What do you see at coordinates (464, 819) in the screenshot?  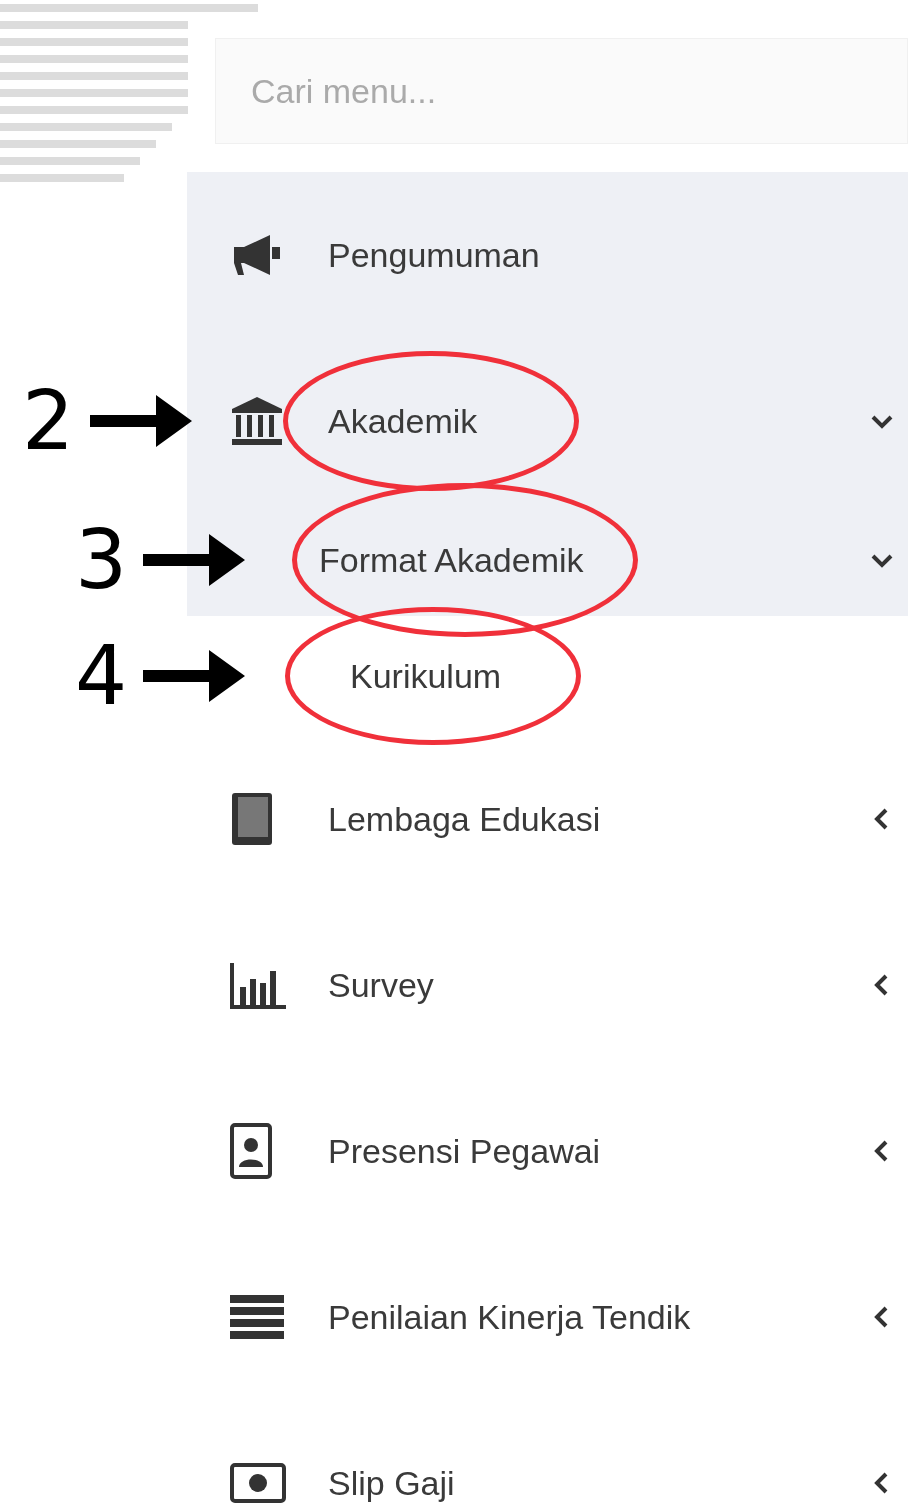 I see `menu-label: Lembaga Edukasi` at bounding box center [464, 819].